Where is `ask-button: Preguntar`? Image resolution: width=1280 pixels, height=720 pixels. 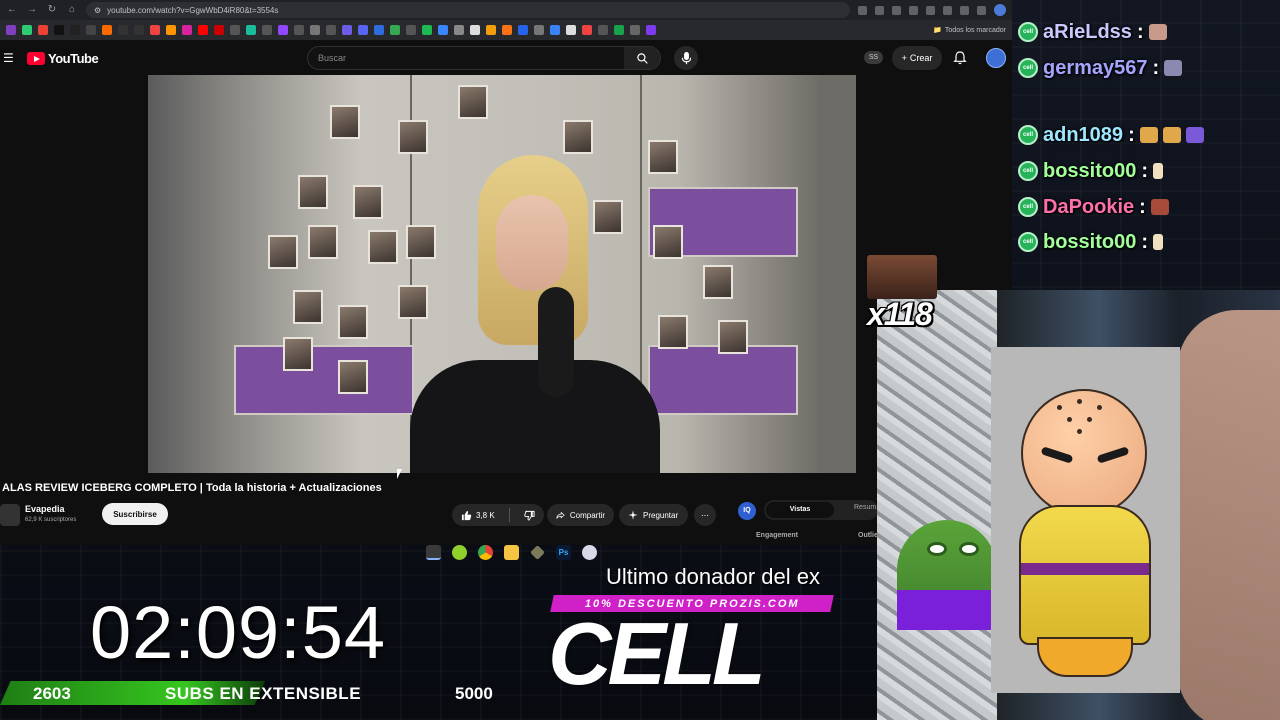
ask-button: Preguntar is located at coordinates (653, 515).